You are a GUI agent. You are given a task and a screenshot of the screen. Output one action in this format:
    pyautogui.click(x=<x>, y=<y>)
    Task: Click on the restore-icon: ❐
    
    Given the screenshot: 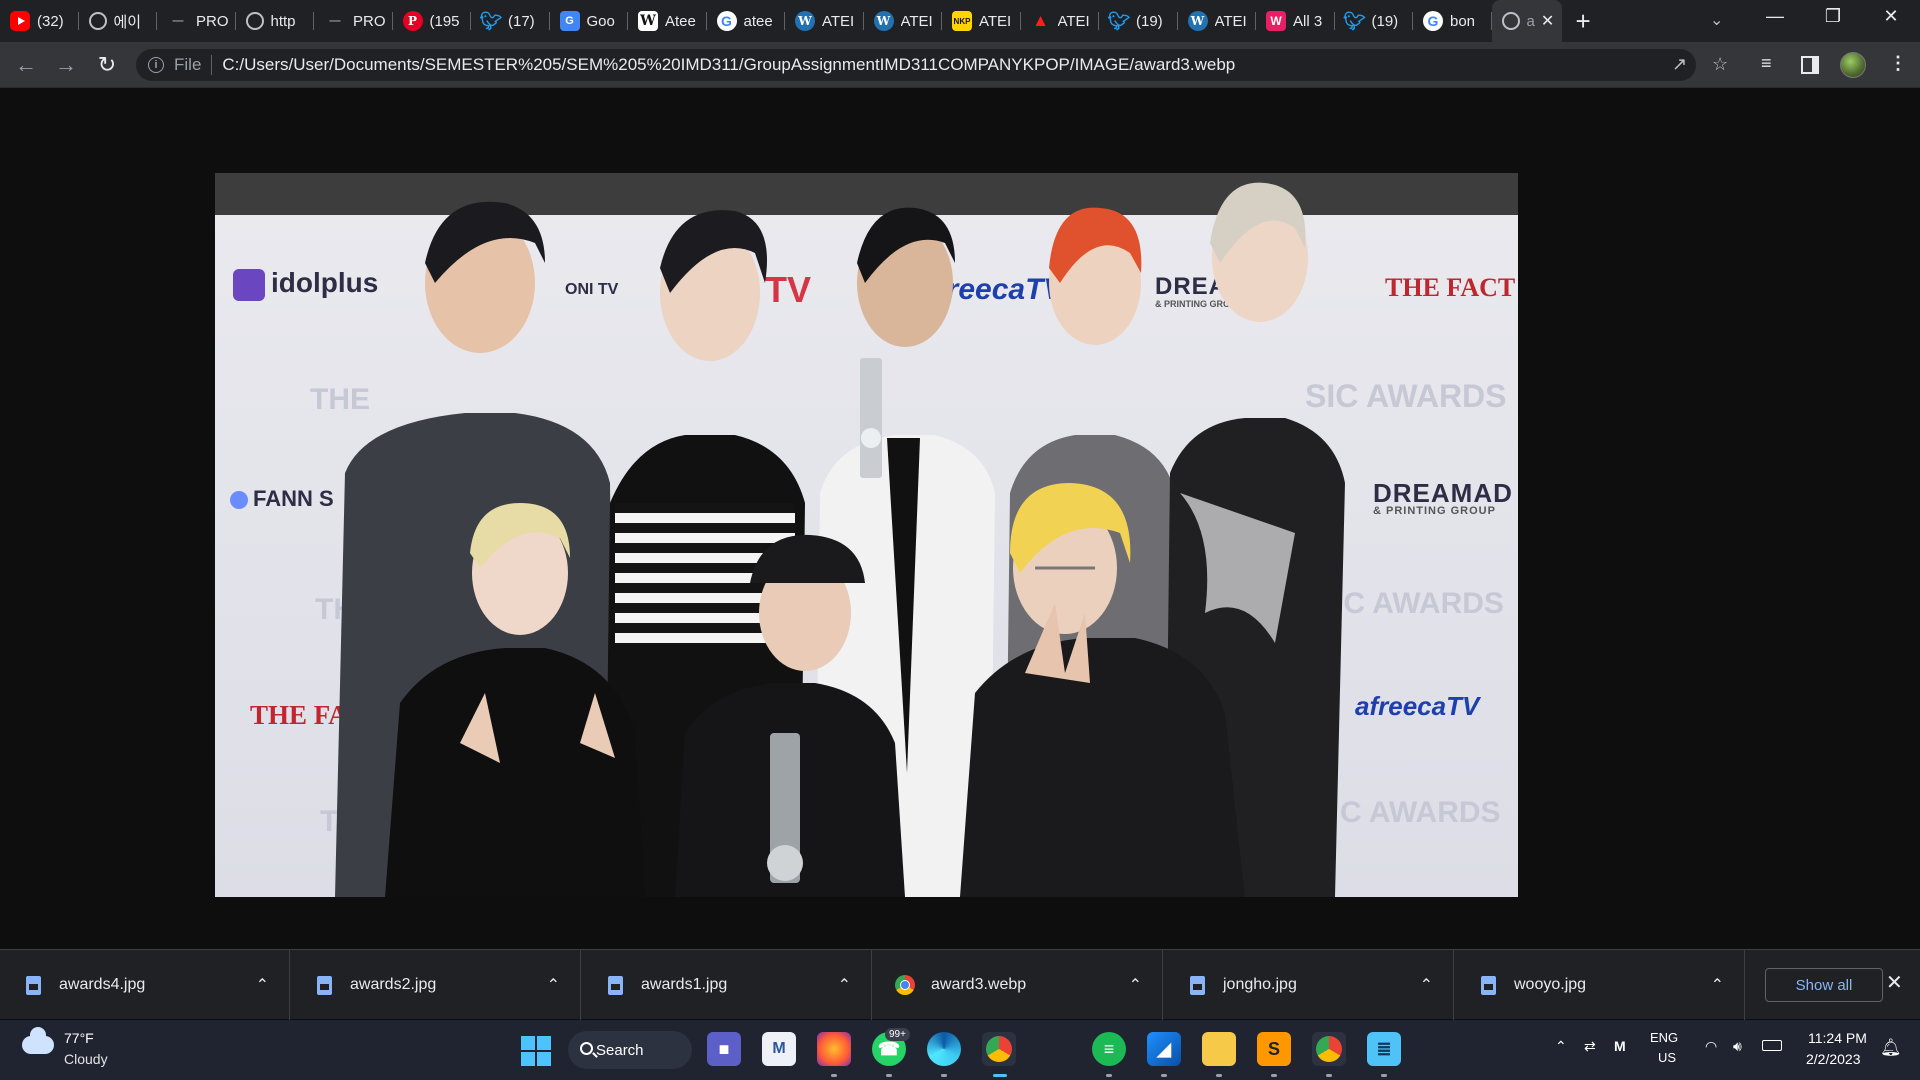 What is the action you would take?
    pyautogui.click(x=1833, y=16)
    